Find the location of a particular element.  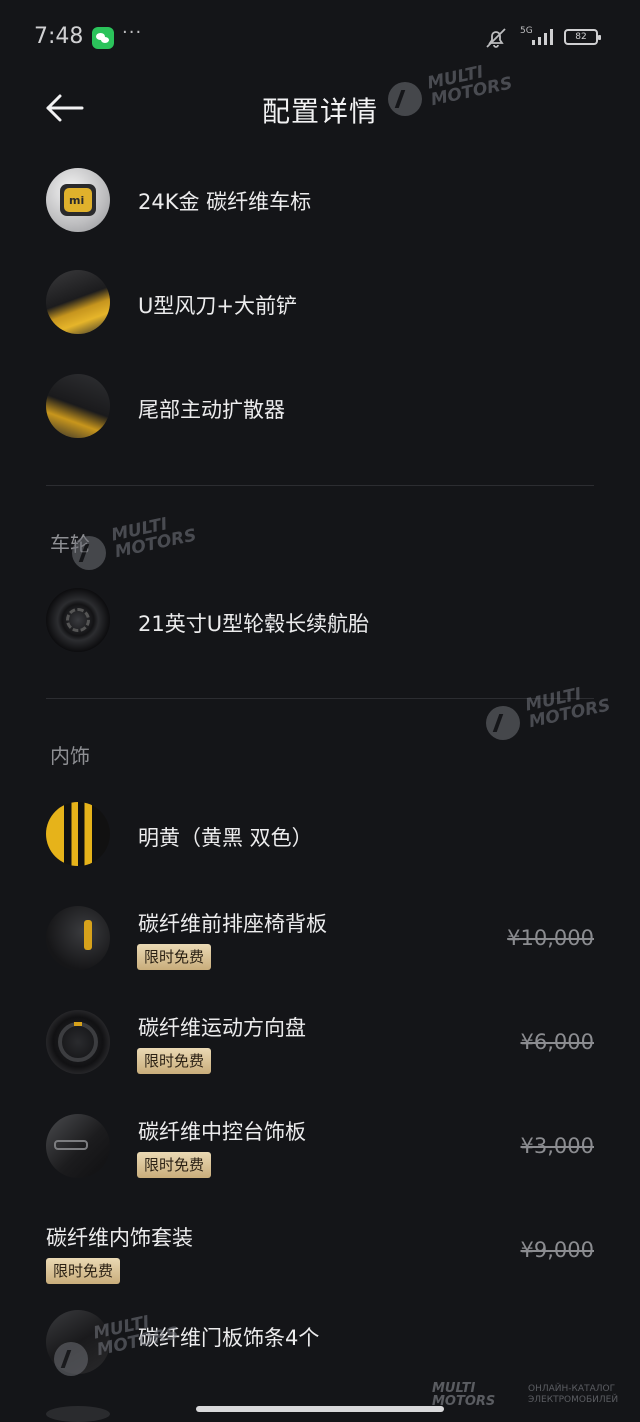

seat-back-thumbnail is located at coordinates (78, 938).